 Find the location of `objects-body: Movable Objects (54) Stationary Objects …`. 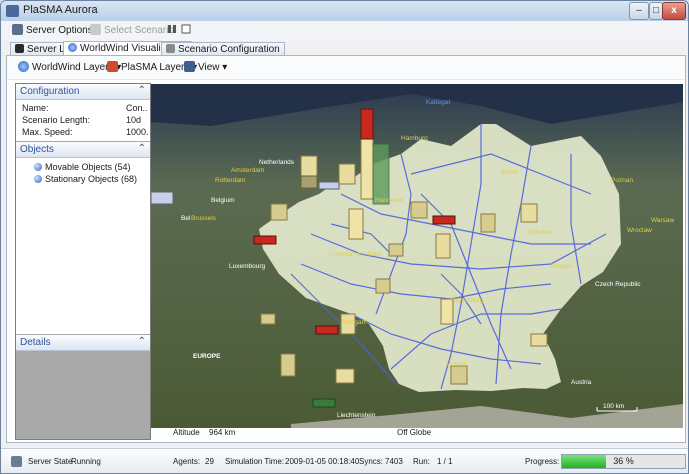

objects-body: Movable Objects (54) Stationary Objects … is located at coordinates (83, 246).